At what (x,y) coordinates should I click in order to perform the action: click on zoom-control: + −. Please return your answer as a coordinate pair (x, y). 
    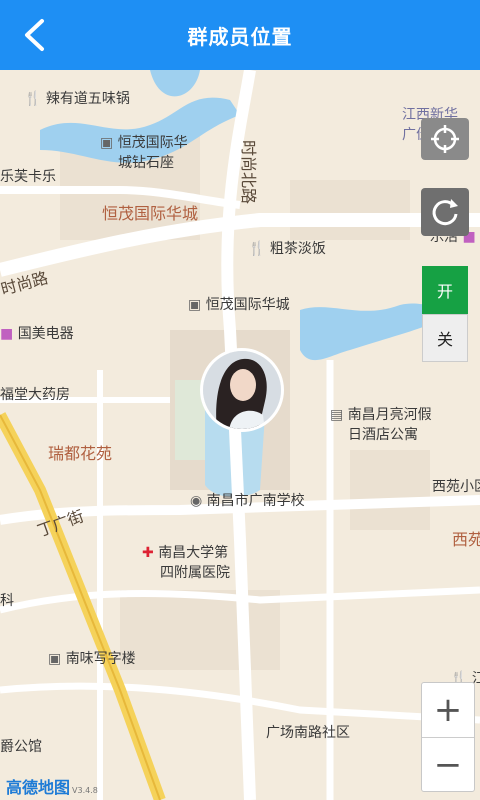
    Looking at the image, I should click on (448, 737).